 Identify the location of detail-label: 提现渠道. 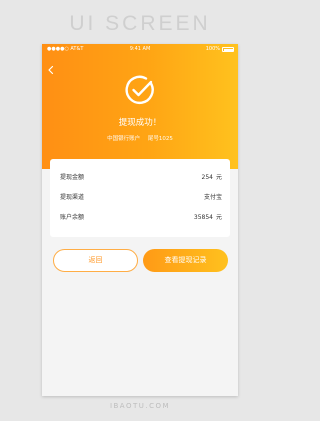
(72, 197).